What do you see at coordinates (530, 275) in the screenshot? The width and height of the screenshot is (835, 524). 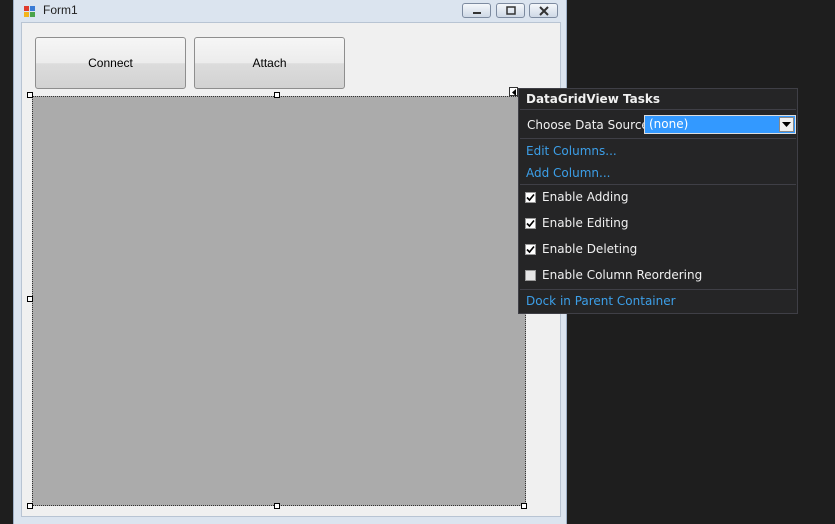 I see `enable-column-reordering-checkbox` at bounding box center [530, 275].